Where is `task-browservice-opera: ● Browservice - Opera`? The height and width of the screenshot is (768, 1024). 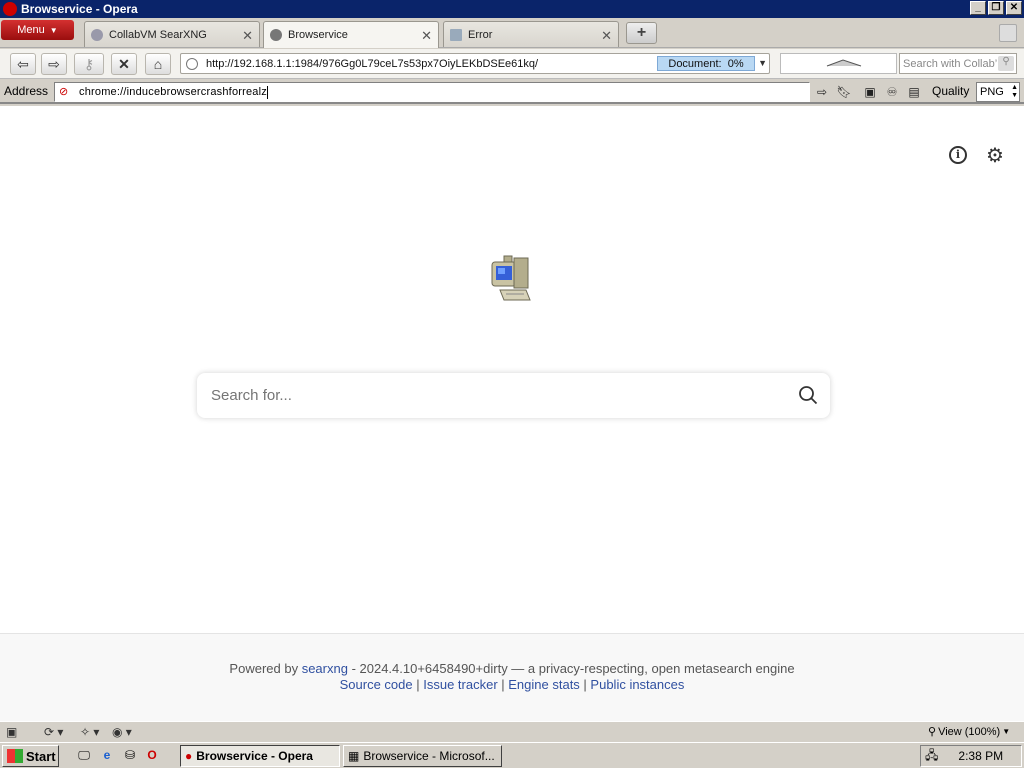
task-browservice-opera: ● Browservice - Opera is located at coordinates (260, 756).